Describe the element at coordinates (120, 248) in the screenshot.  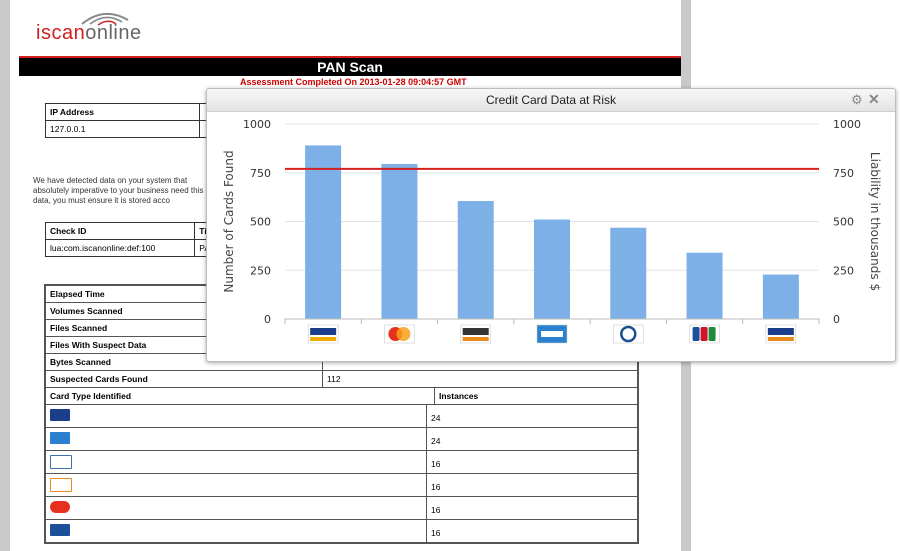
I see `check-id-value: lua:com.iscanonline:def:100` at that location.